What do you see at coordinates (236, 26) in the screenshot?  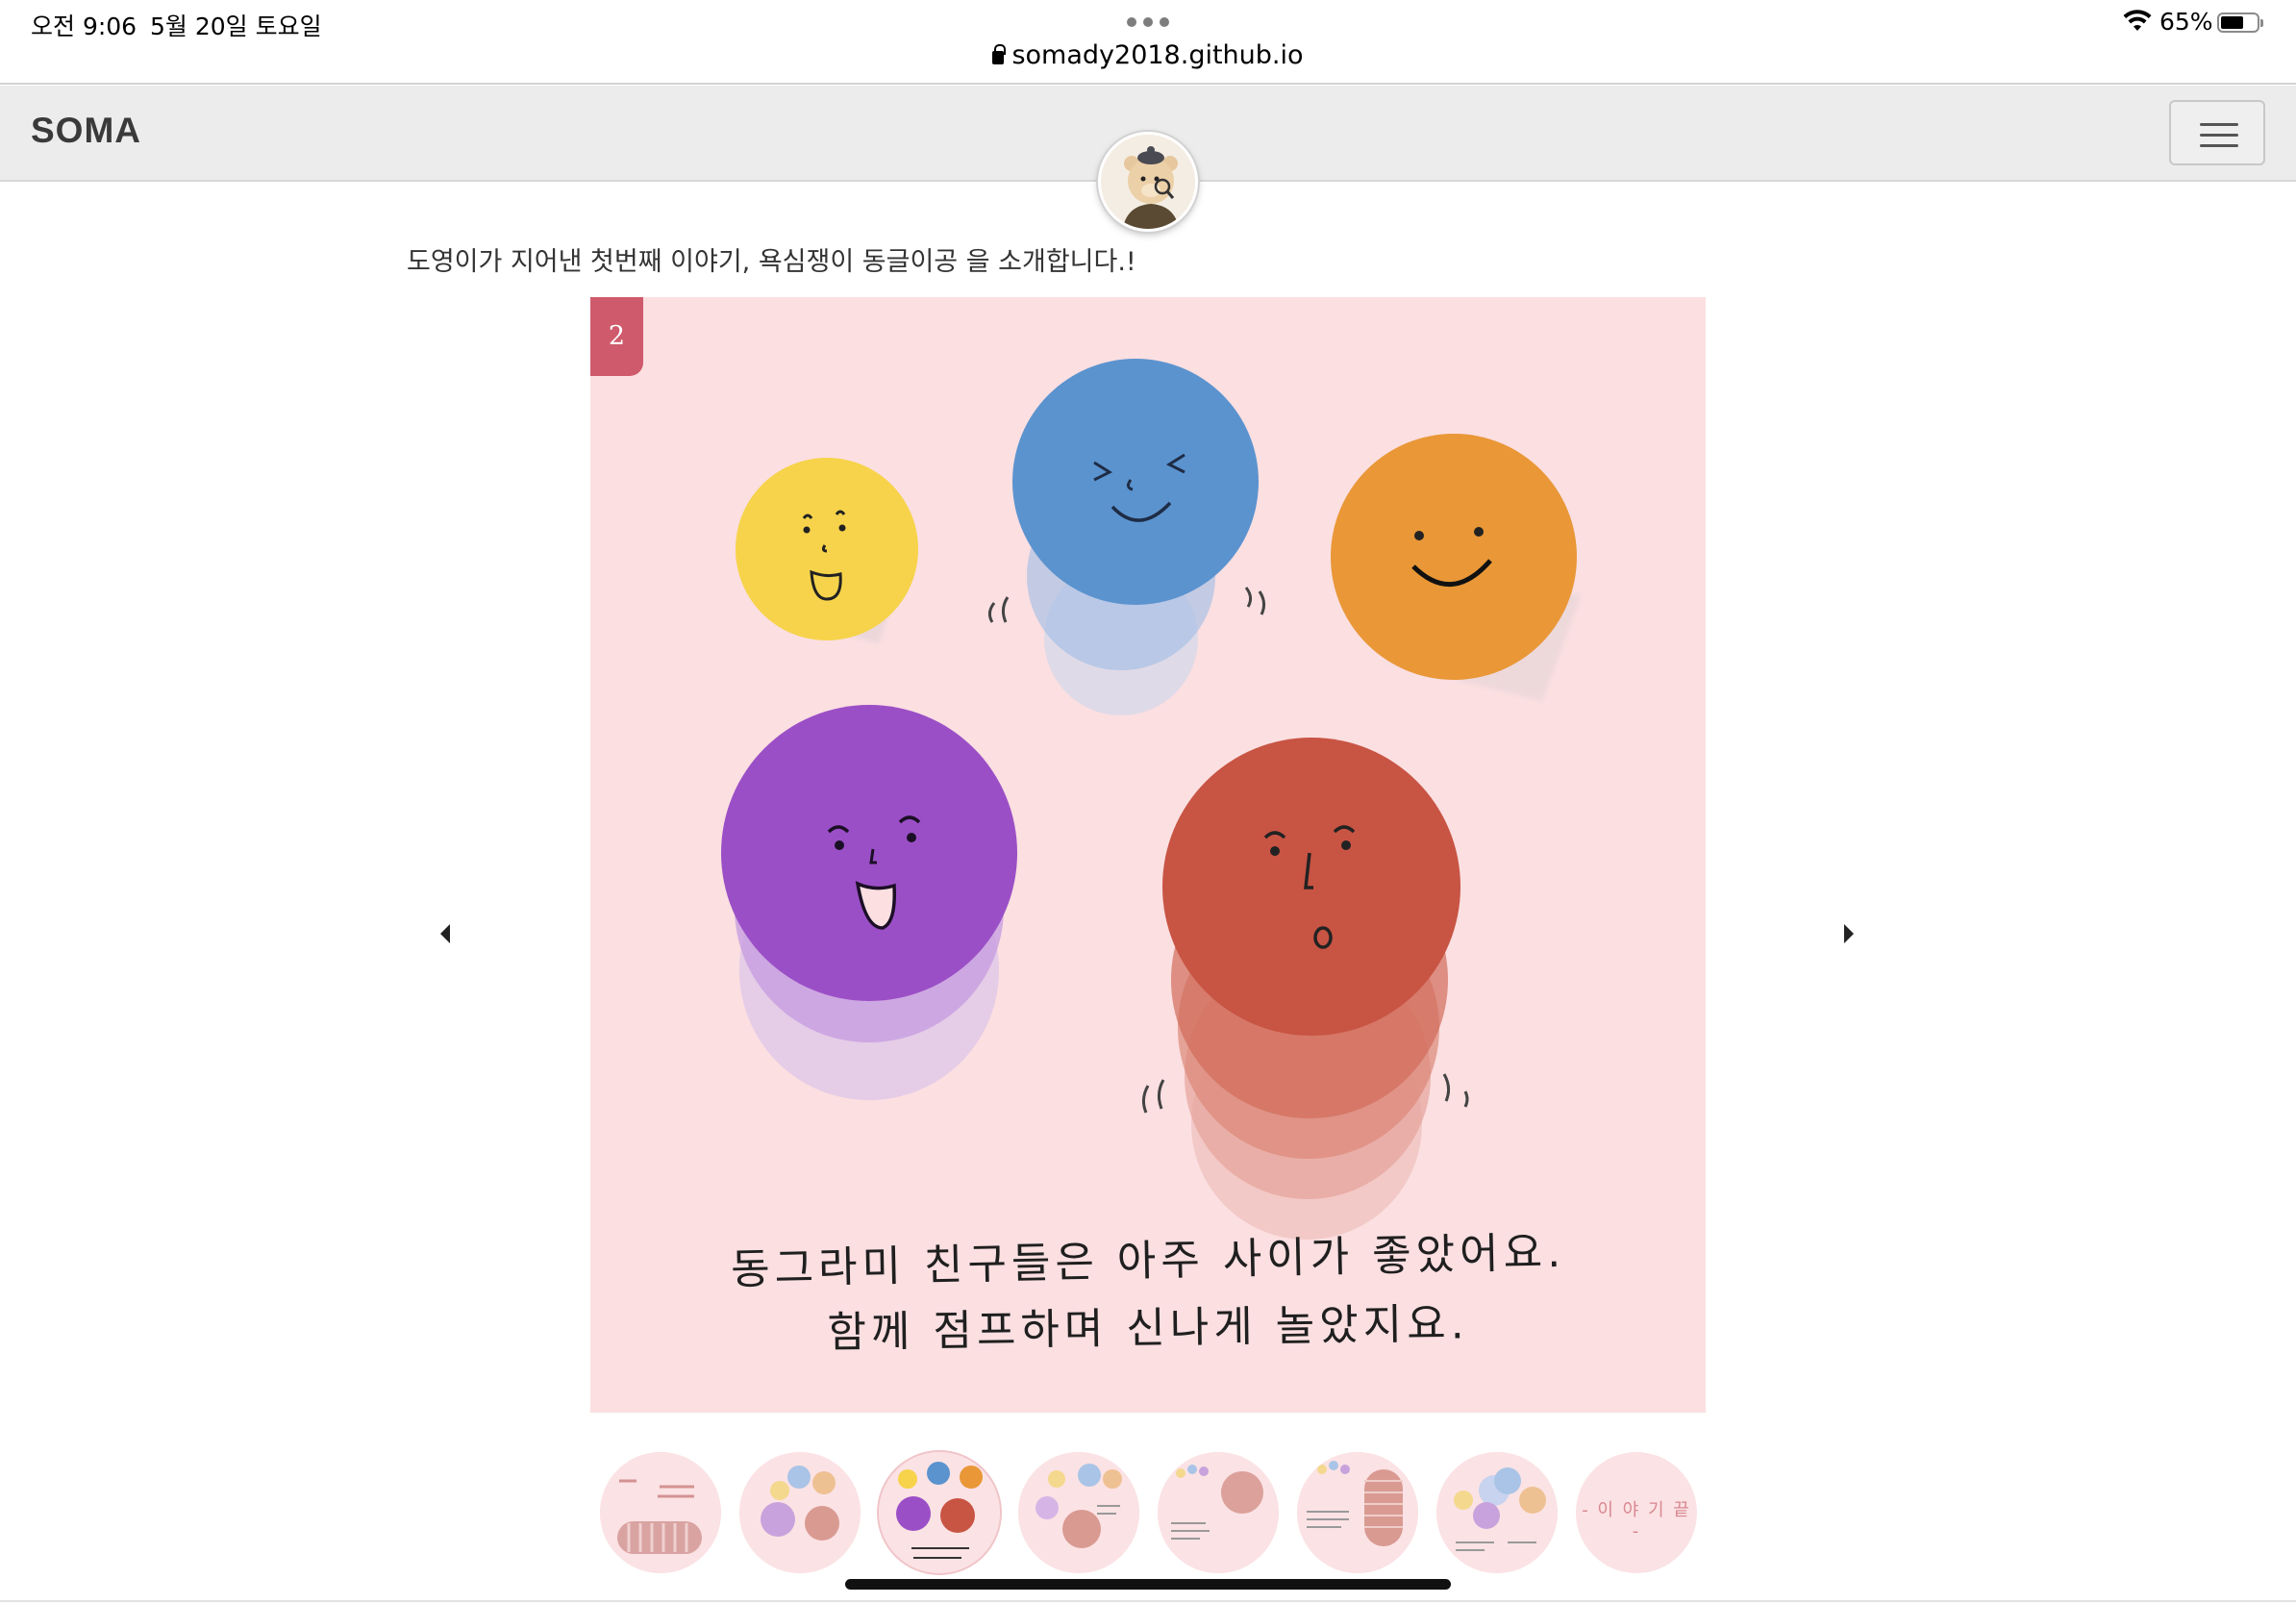 I see `status-date: 5월 20일 토요일` at bounding box center [236, 26].